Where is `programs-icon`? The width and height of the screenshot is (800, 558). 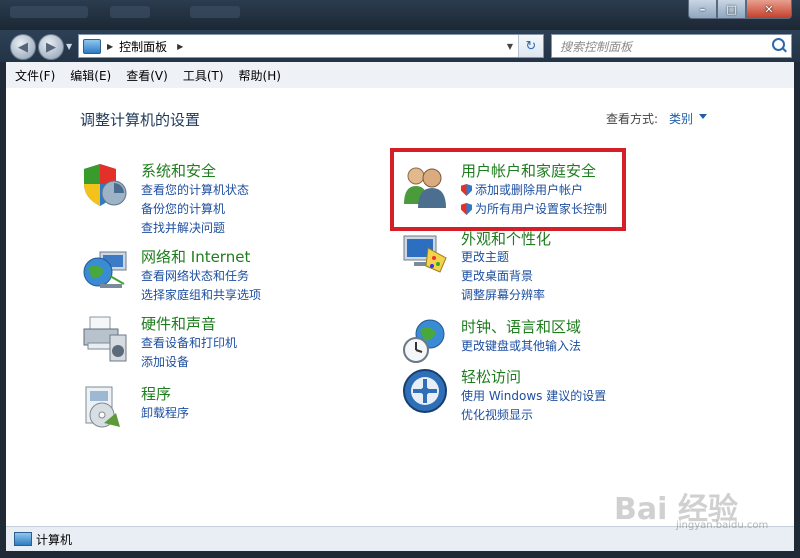 programs-icon is located at coordinates (105, 408).